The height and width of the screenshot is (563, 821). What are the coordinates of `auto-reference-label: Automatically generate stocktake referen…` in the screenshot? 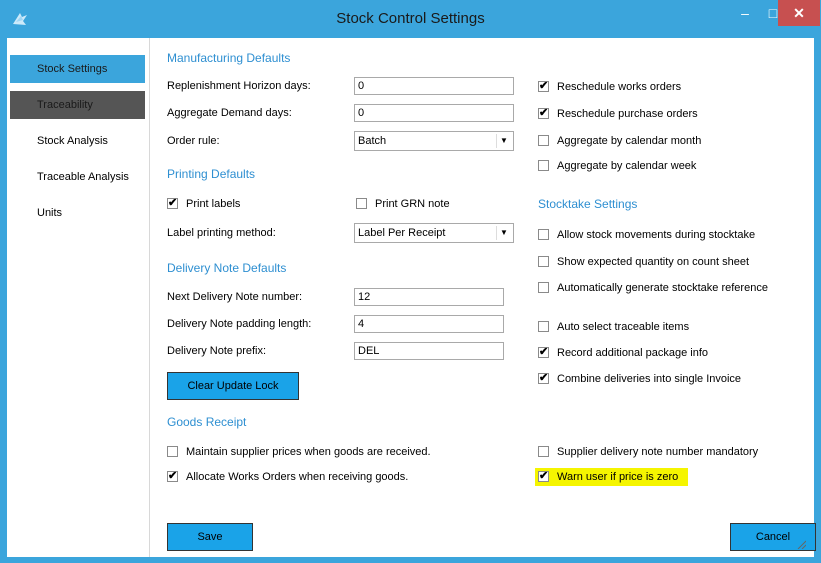 It's located at (662, 288).